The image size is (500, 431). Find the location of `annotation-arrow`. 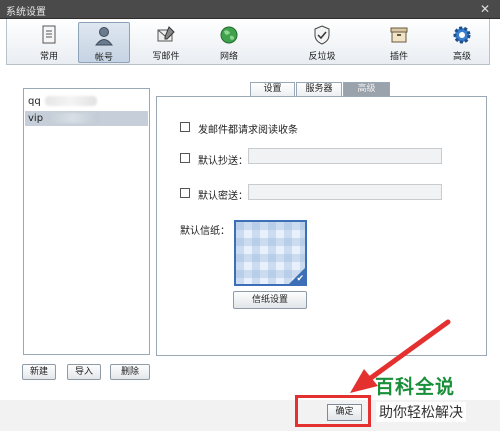

annotation-arrow is located at coordinates (400, 356).